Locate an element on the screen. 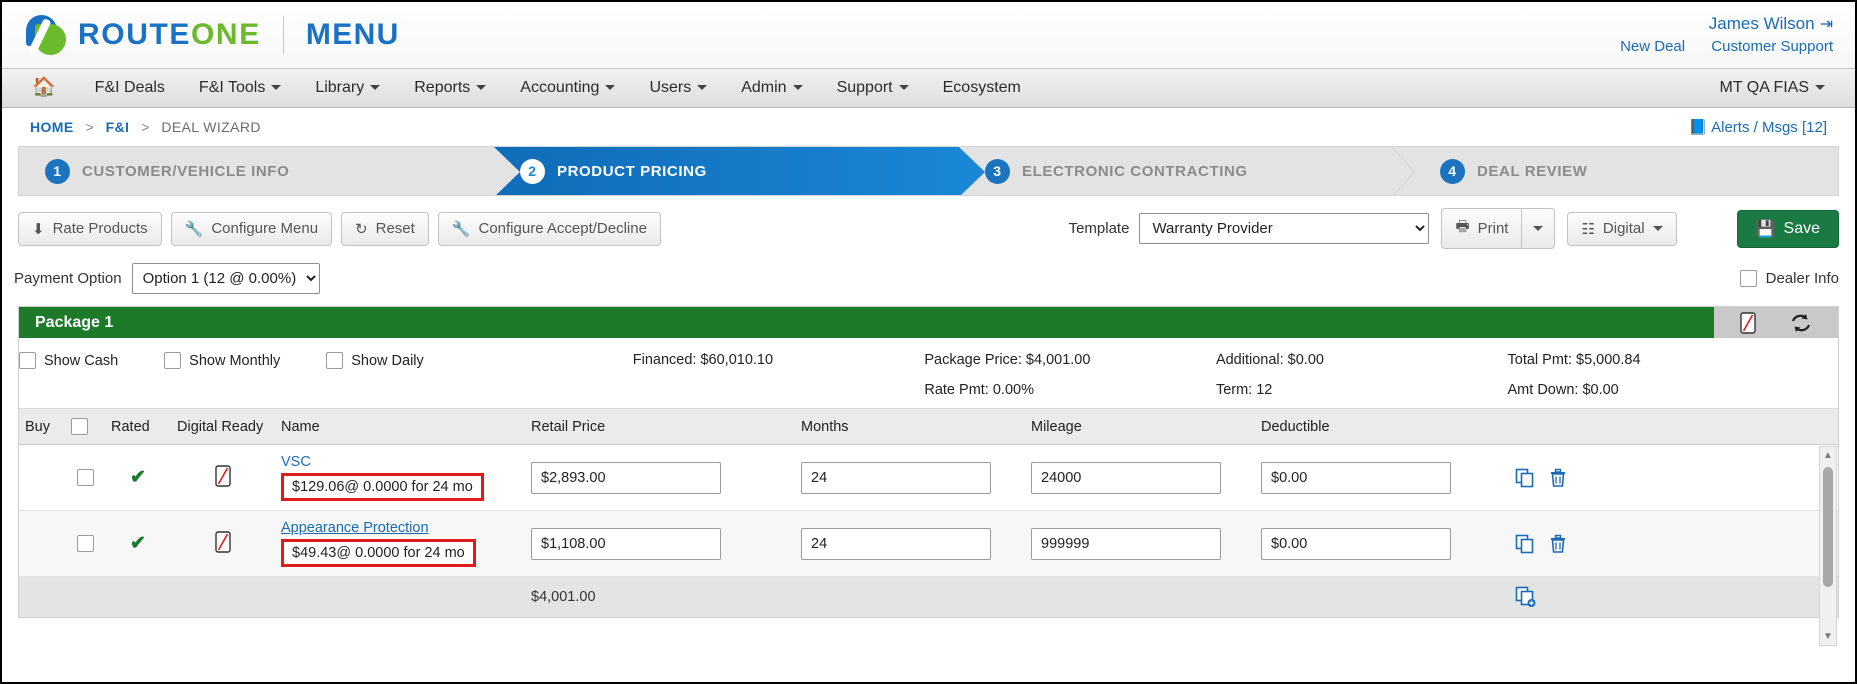 This screenshot has height=684, width=1857. new-deal-link: New Deal is located at coordinates (1652, 46).